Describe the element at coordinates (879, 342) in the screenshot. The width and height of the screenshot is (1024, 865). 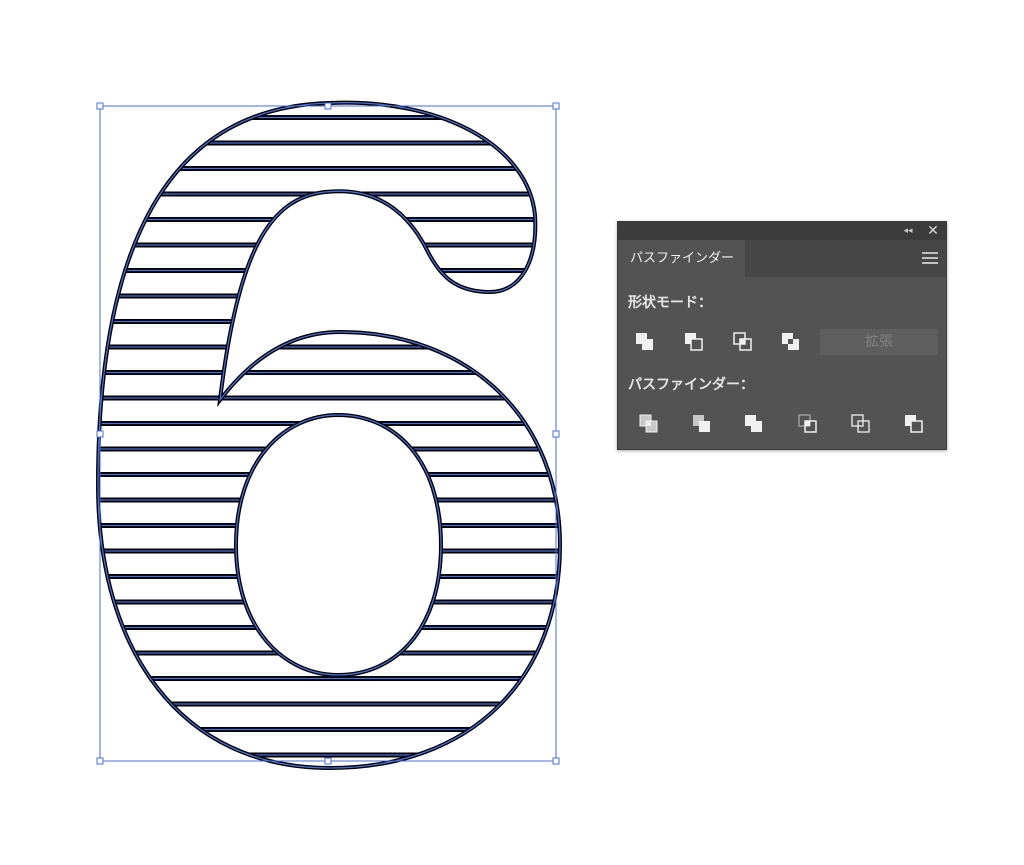
I see `expand-button: 拡張` at that location.